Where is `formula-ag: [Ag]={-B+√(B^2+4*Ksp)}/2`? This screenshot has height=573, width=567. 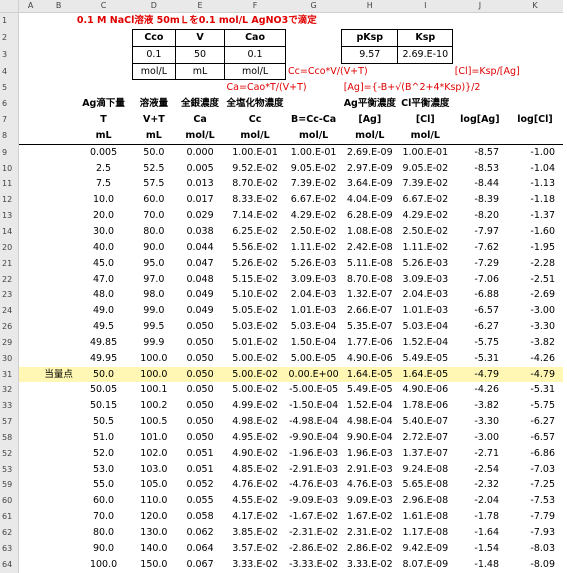 formula-ag: [Ag]={-B+√(B^2+4*Ksp)}/2 is located at coordinates (424, 88).